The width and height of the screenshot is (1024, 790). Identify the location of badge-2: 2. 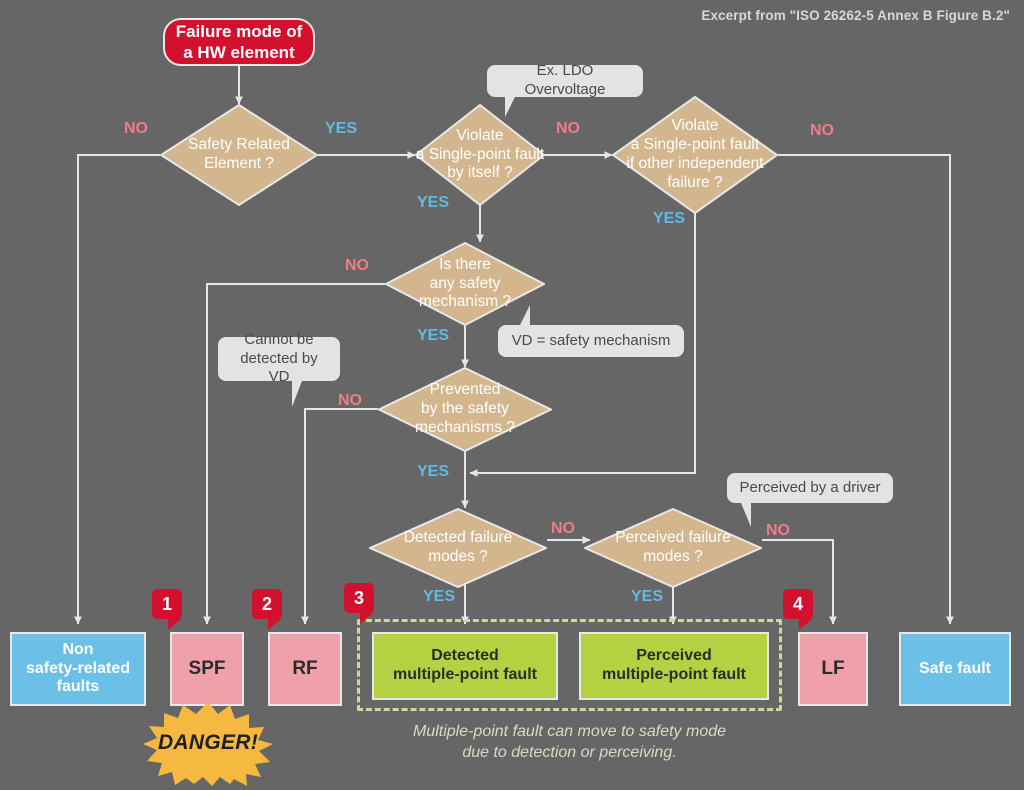
(267, 609).